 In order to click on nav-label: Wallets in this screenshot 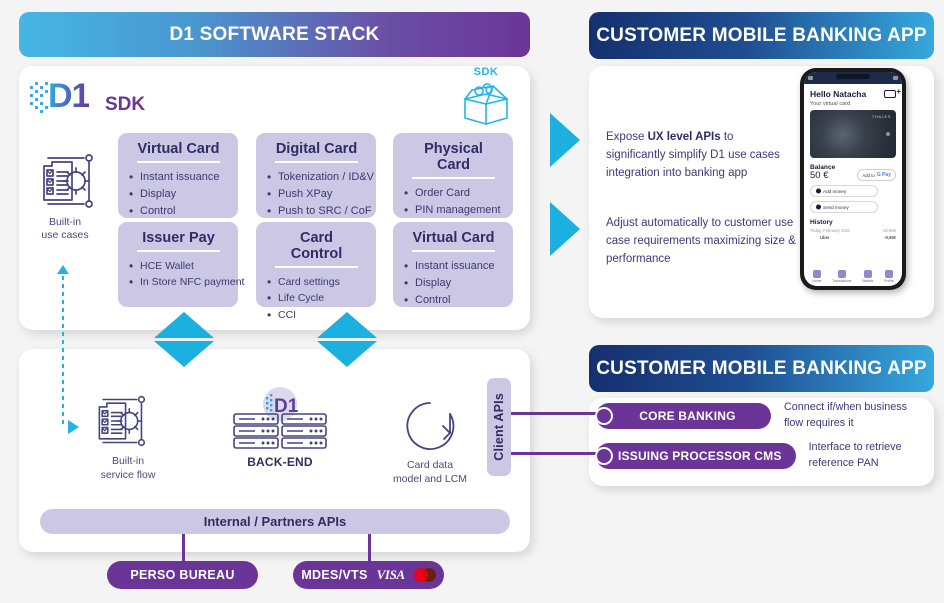, I will do `click(868, 281)`.